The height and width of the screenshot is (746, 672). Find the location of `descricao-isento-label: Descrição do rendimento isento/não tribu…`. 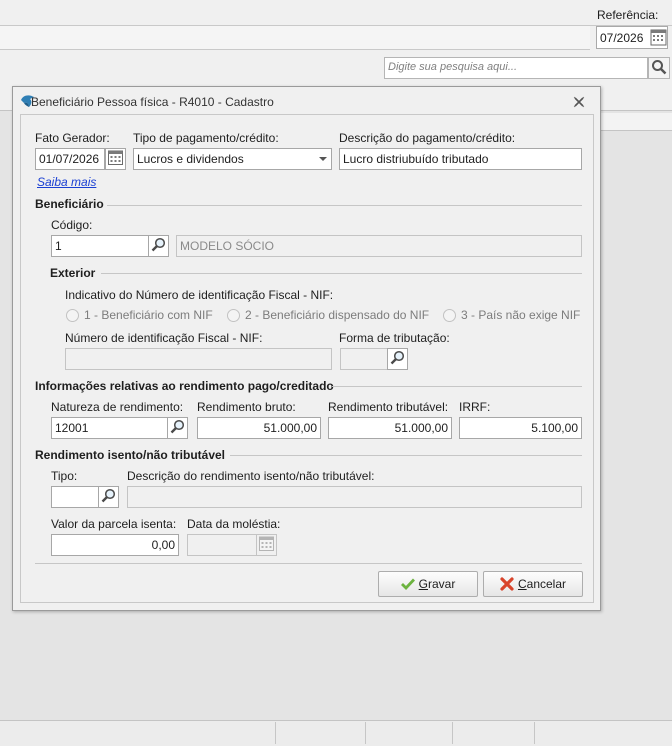

descricao-isento-label: Descrição do rendimento isento/não tribu… is located at coordinates (251, 476).